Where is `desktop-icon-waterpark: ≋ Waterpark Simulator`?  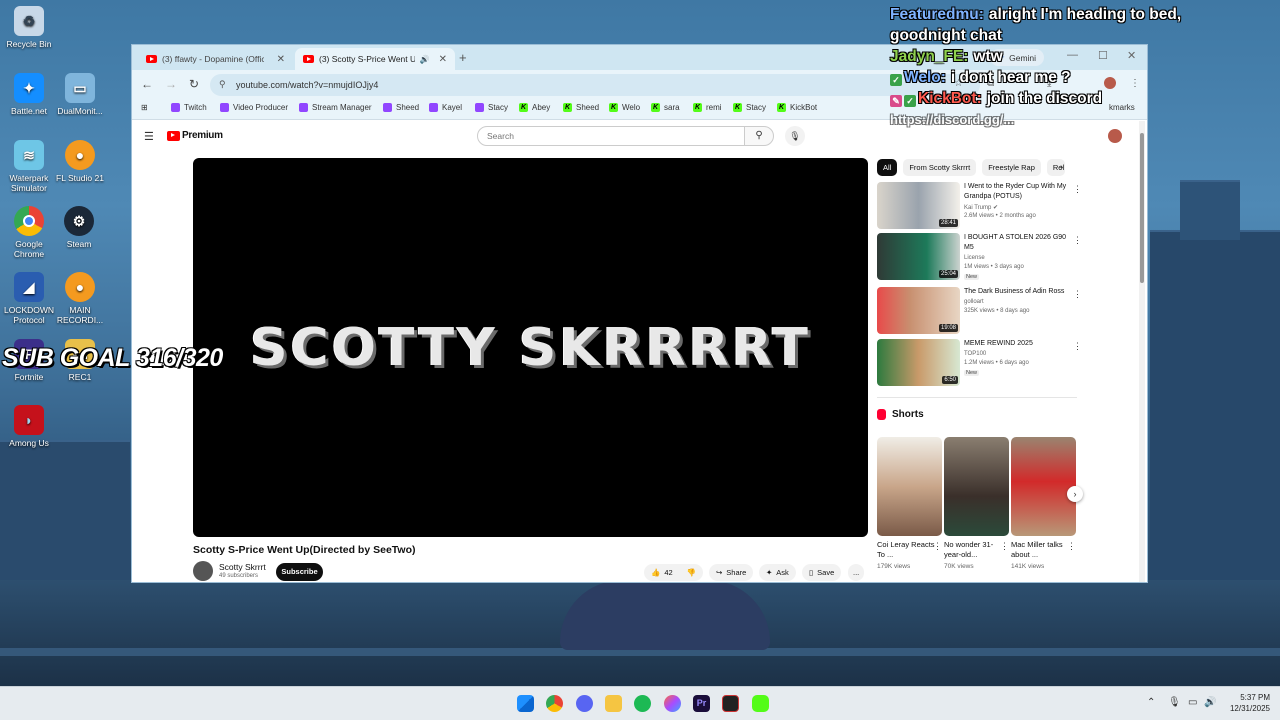 desktop-icon-waterpark: ≋ Waterpark Simulator is located at coordinates (29, 166).